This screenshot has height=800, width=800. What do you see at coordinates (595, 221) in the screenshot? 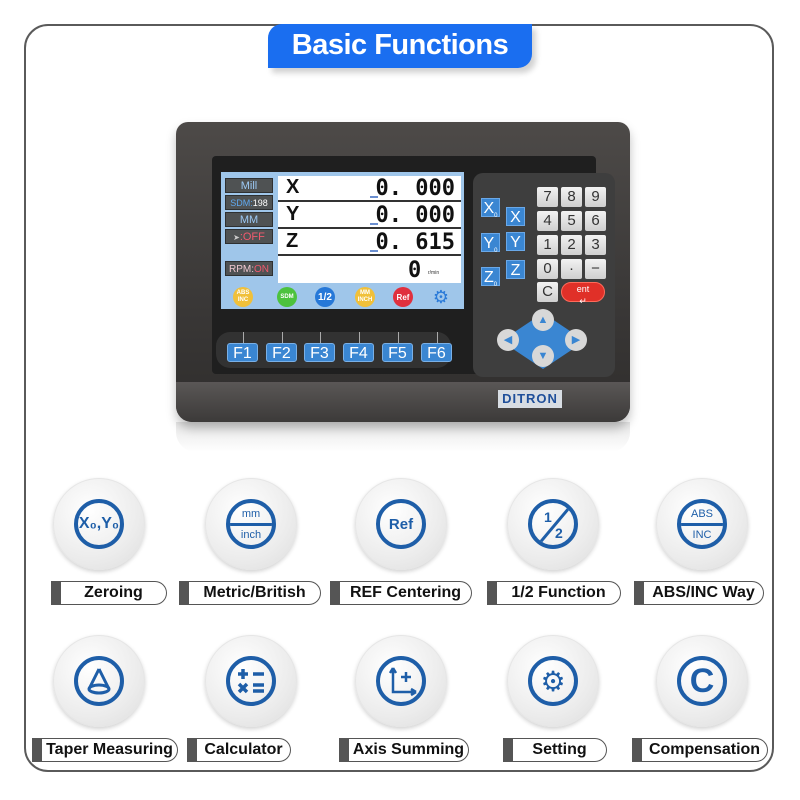
I see `key-6: 6` at bounding box center [595, 221].